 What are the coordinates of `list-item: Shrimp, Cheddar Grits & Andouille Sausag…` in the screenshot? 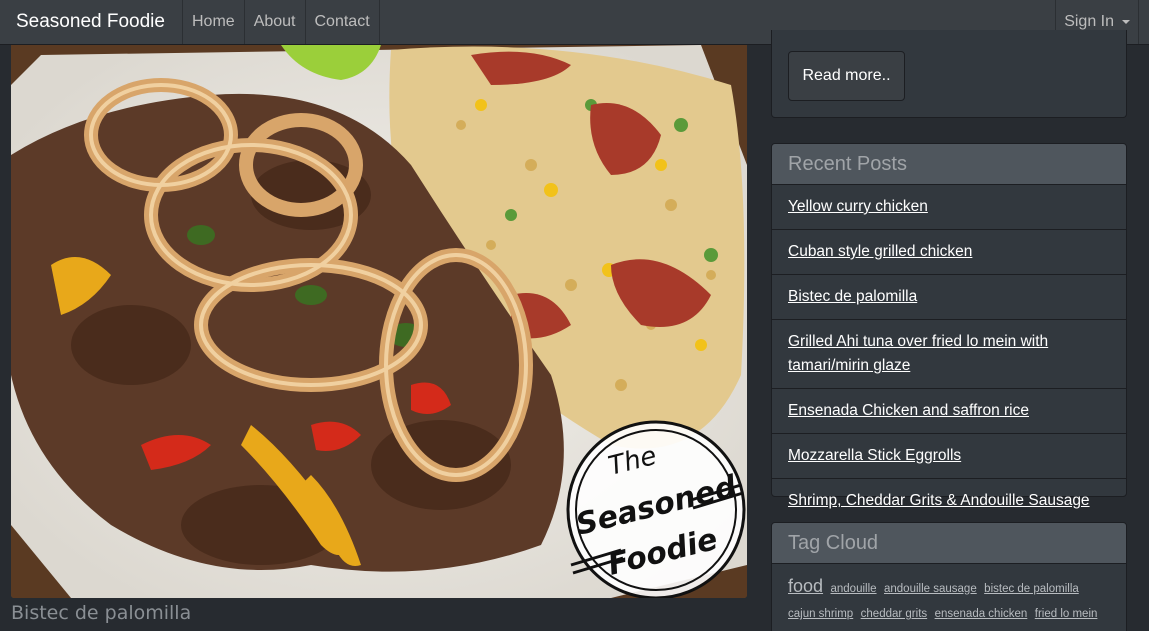 It's located at (949, 501).